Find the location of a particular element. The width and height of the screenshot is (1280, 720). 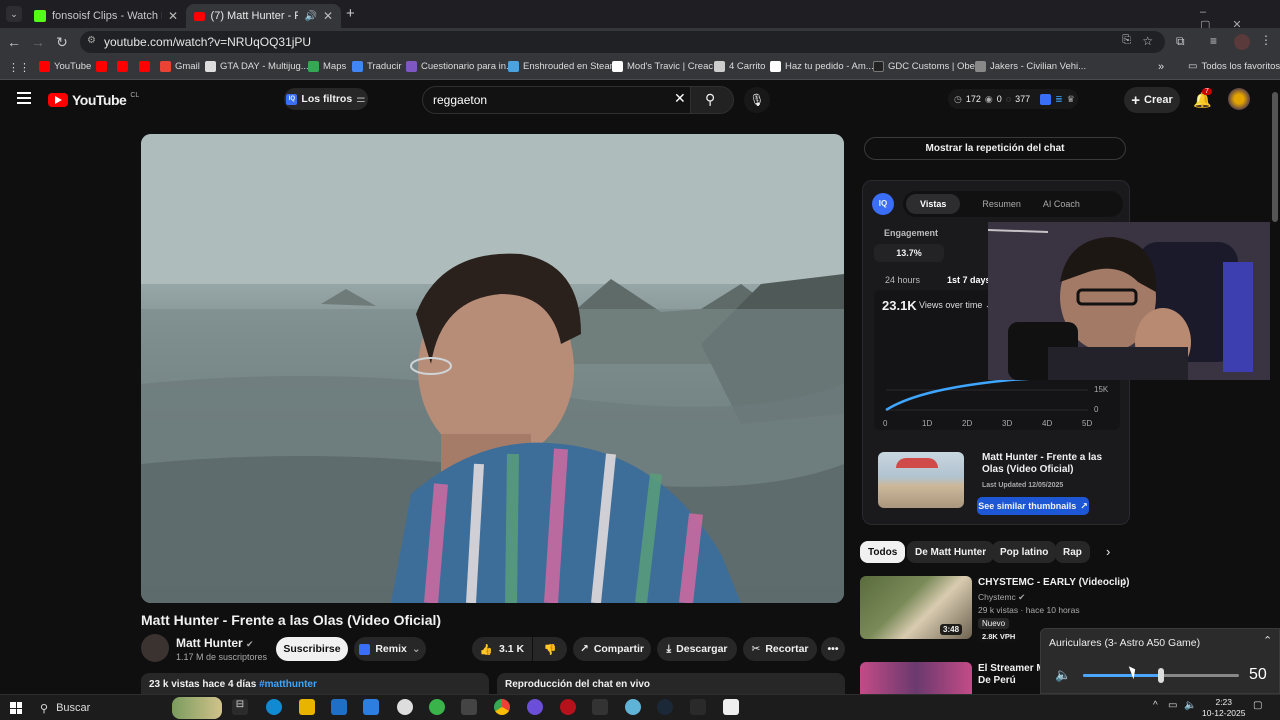

chrome-icon is located at coordinates (502, 707).